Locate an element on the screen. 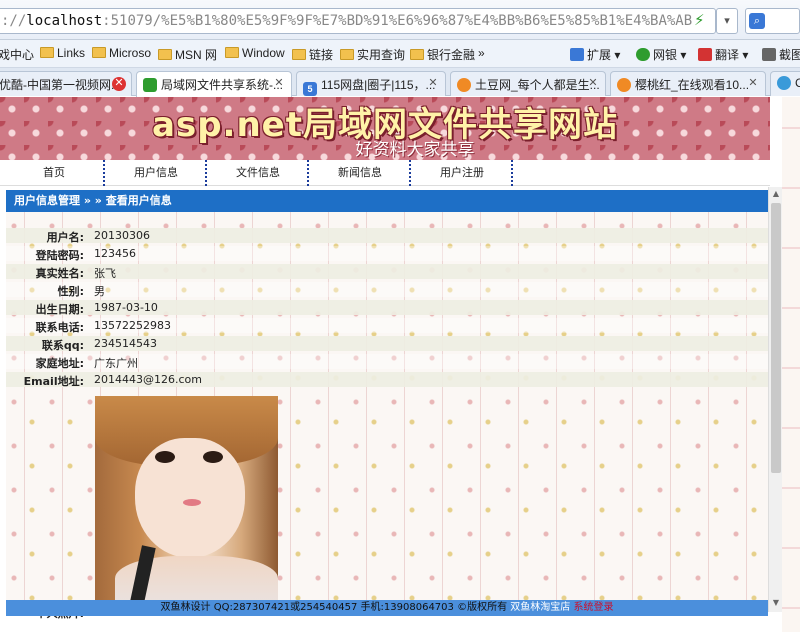  nav-home: 首页 is located at coordinates (55, 173).